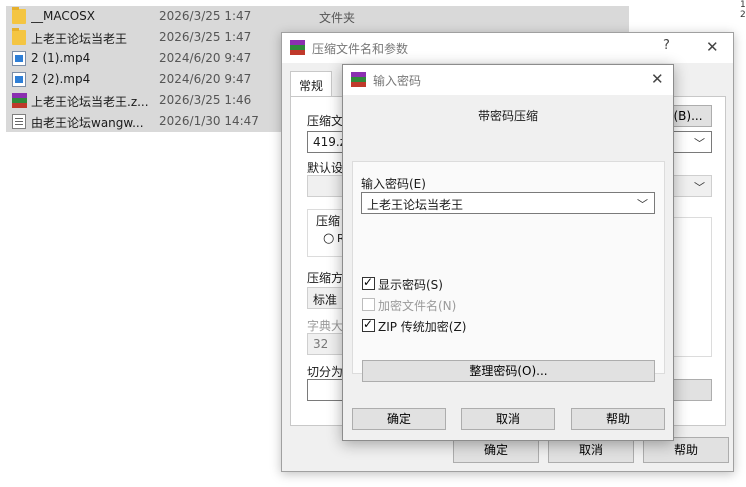  What do you see at coordinates (61, 58) in the screenshot?
I see `file-name: 2 (1).mp4` at bounding box center [61, 58].